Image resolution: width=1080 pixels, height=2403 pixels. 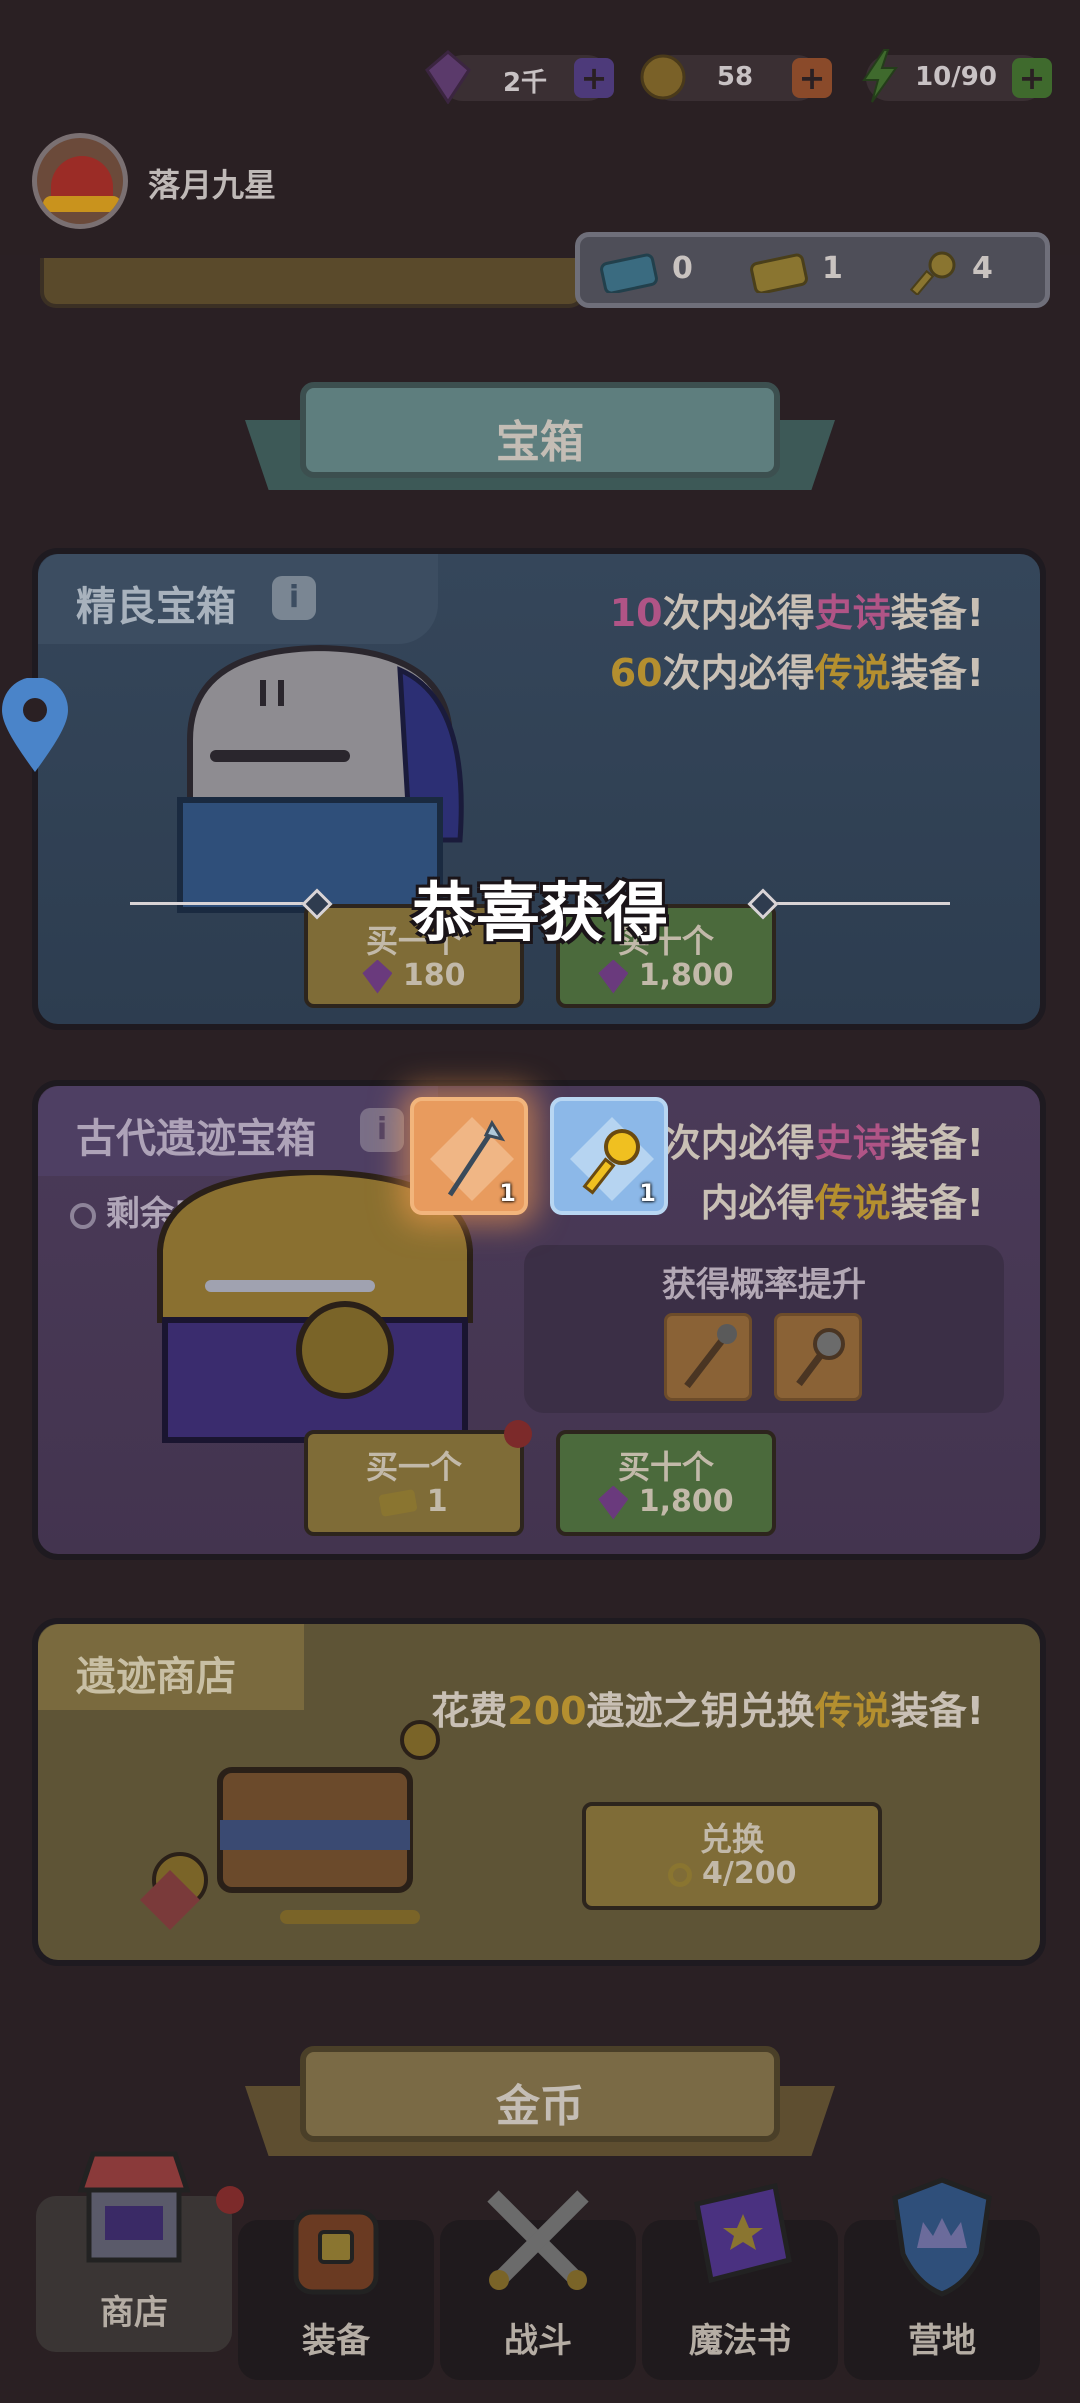 What do you see at coordinates (832, 268) in the screenshot?
I see `gold-ticket-count: 1` at bounding box center [832, 268].